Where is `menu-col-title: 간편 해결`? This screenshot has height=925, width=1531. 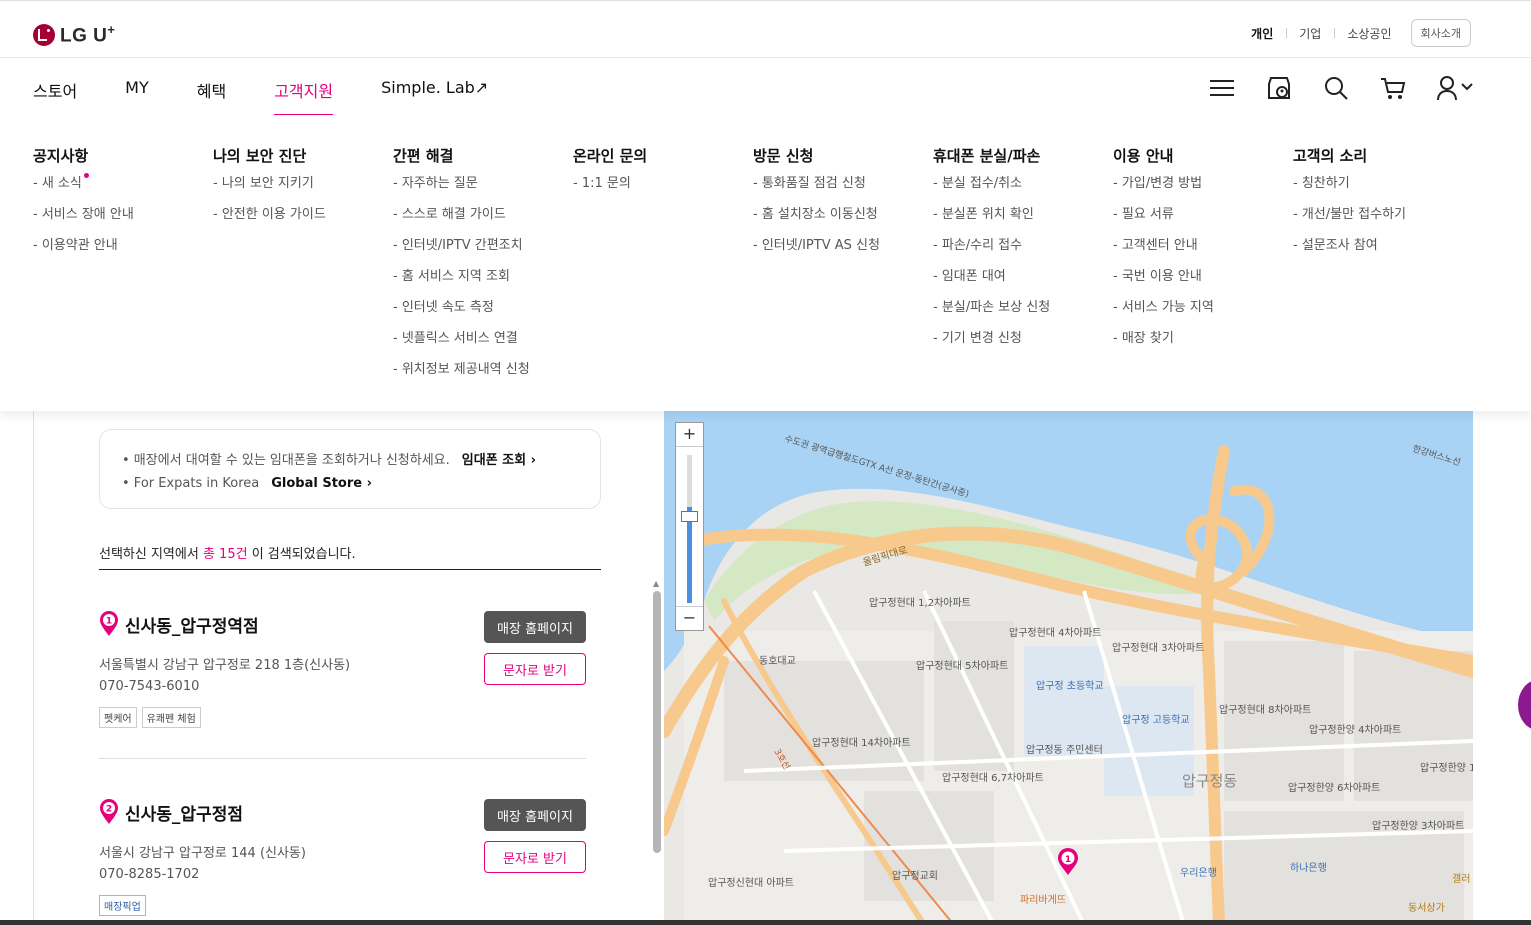 menu-col-title: 간편 해결 is located at coordinates (461, 155).